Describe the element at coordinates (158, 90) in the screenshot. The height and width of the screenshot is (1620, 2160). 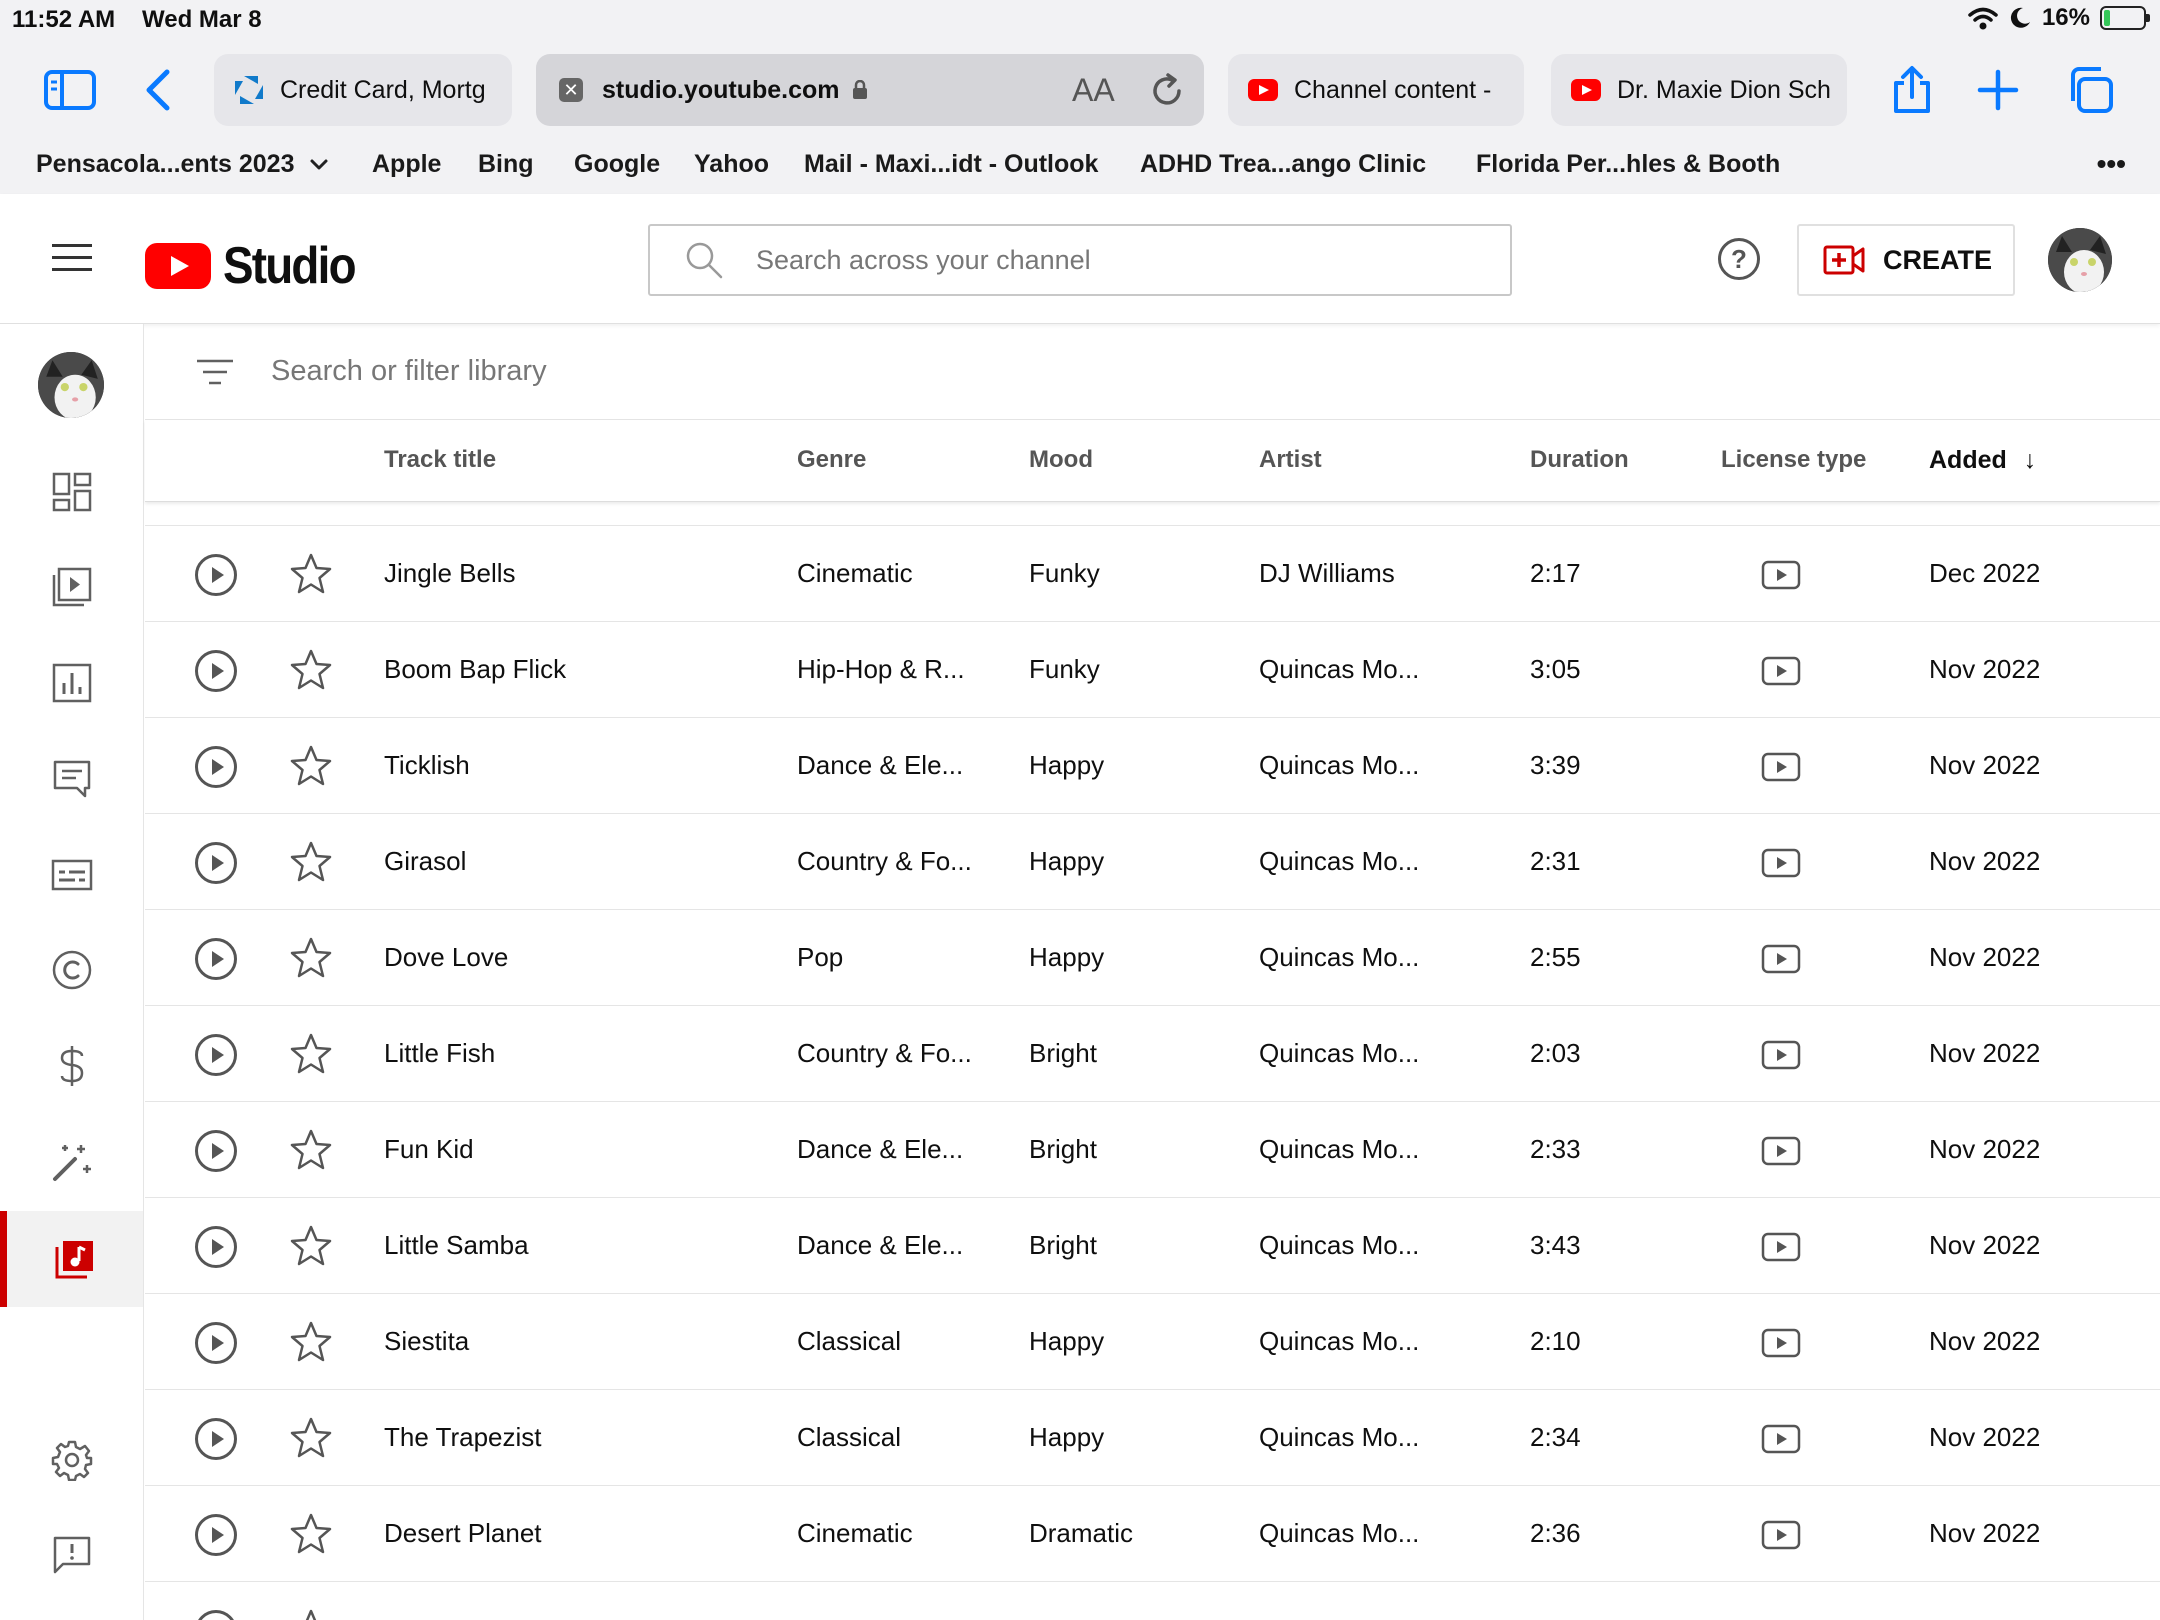
I see `back-icon` at that location.